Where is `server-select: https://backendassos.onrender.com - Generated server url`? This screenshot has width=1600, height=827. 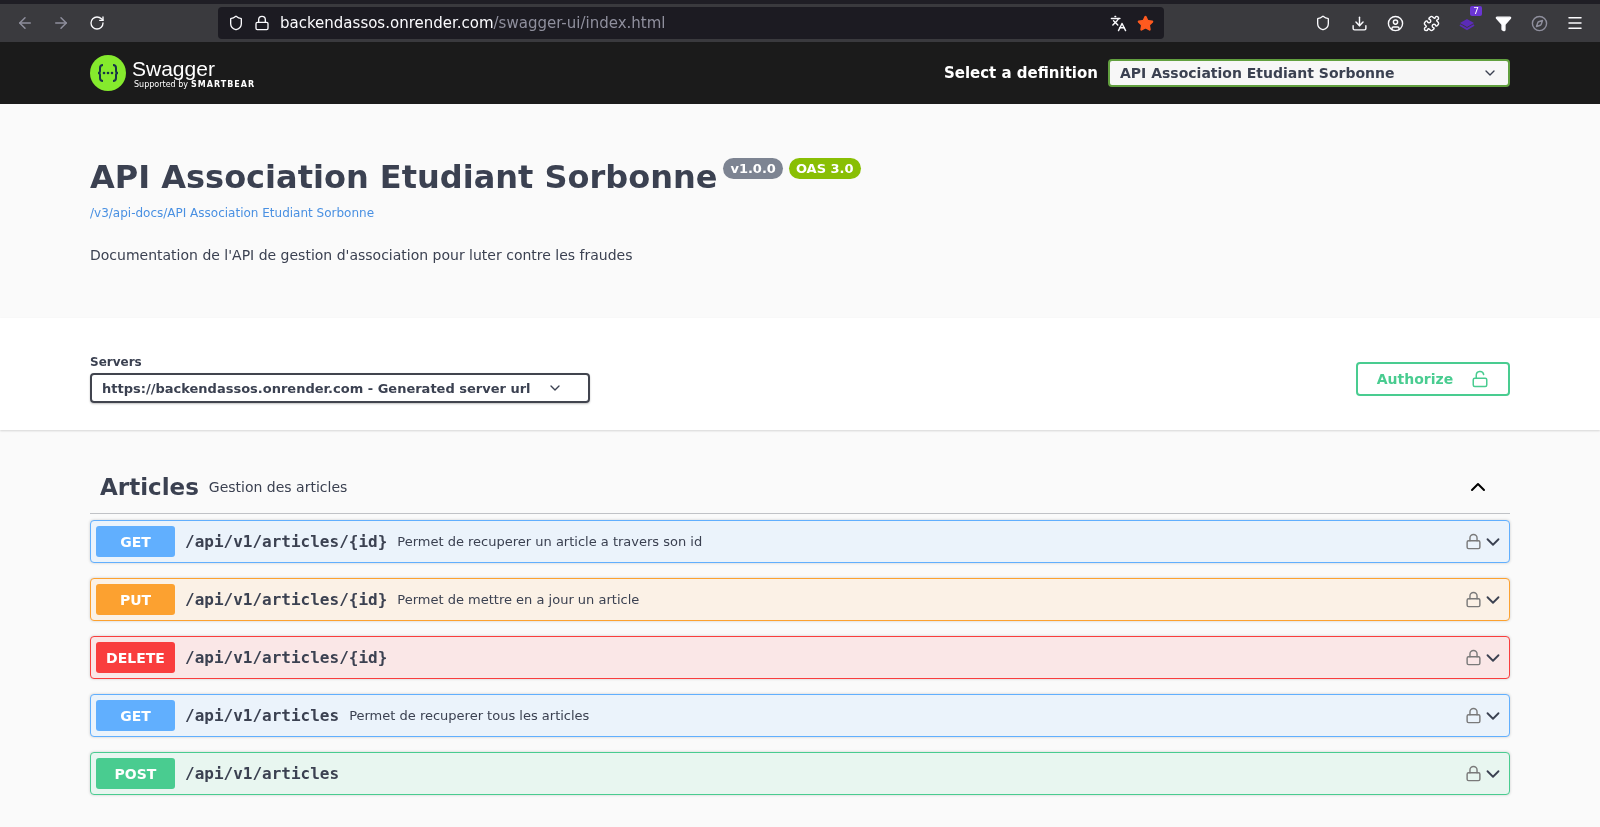
server-select: https://backendassos.onrender.com - Generated server url is located at coordinates (340, 388).